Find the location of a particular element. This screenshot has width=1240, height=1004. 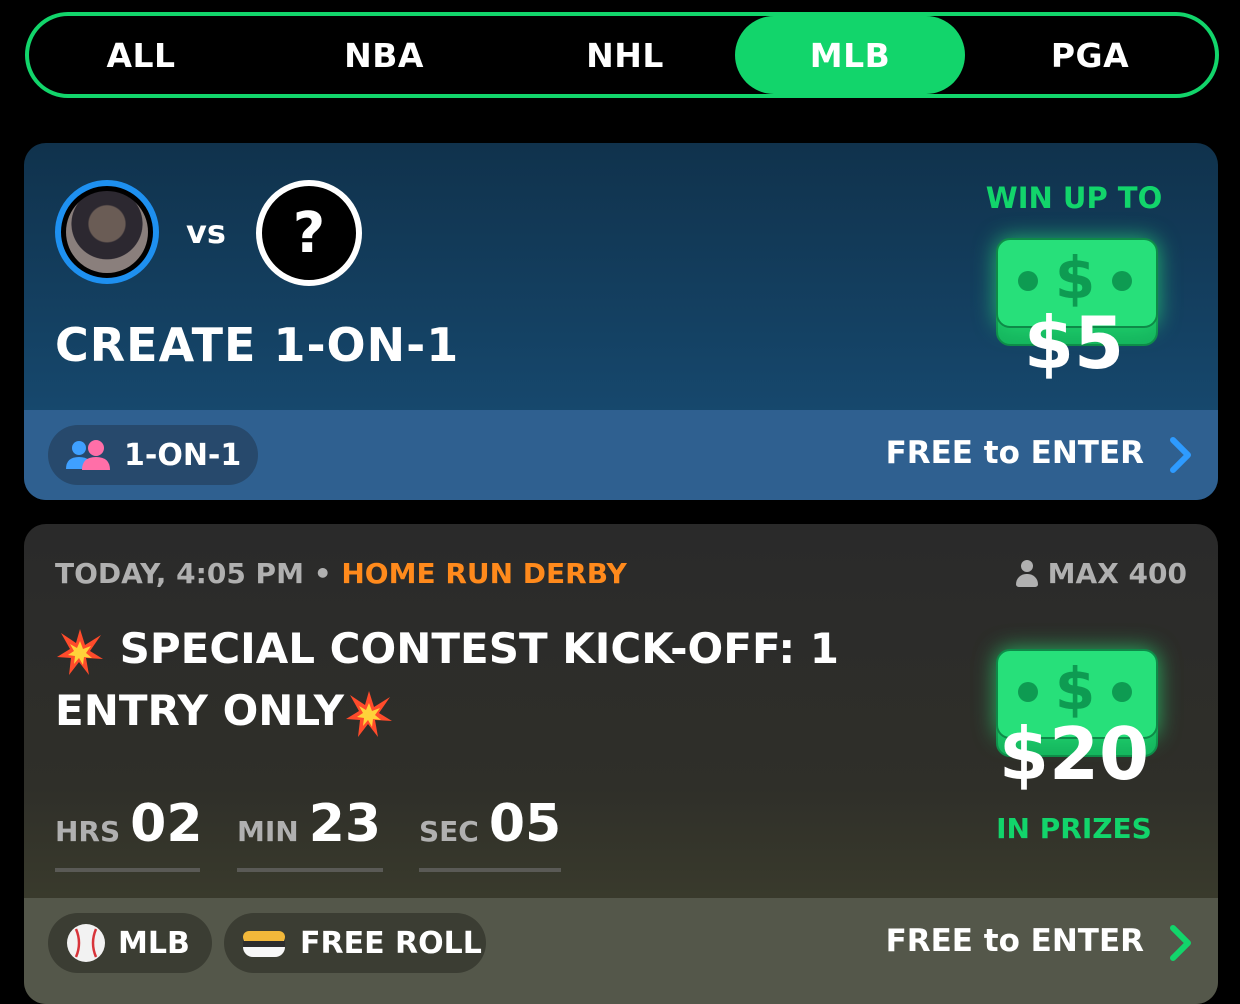

max-entries-label: MAX 400 is located at coordinates (1117, 573).